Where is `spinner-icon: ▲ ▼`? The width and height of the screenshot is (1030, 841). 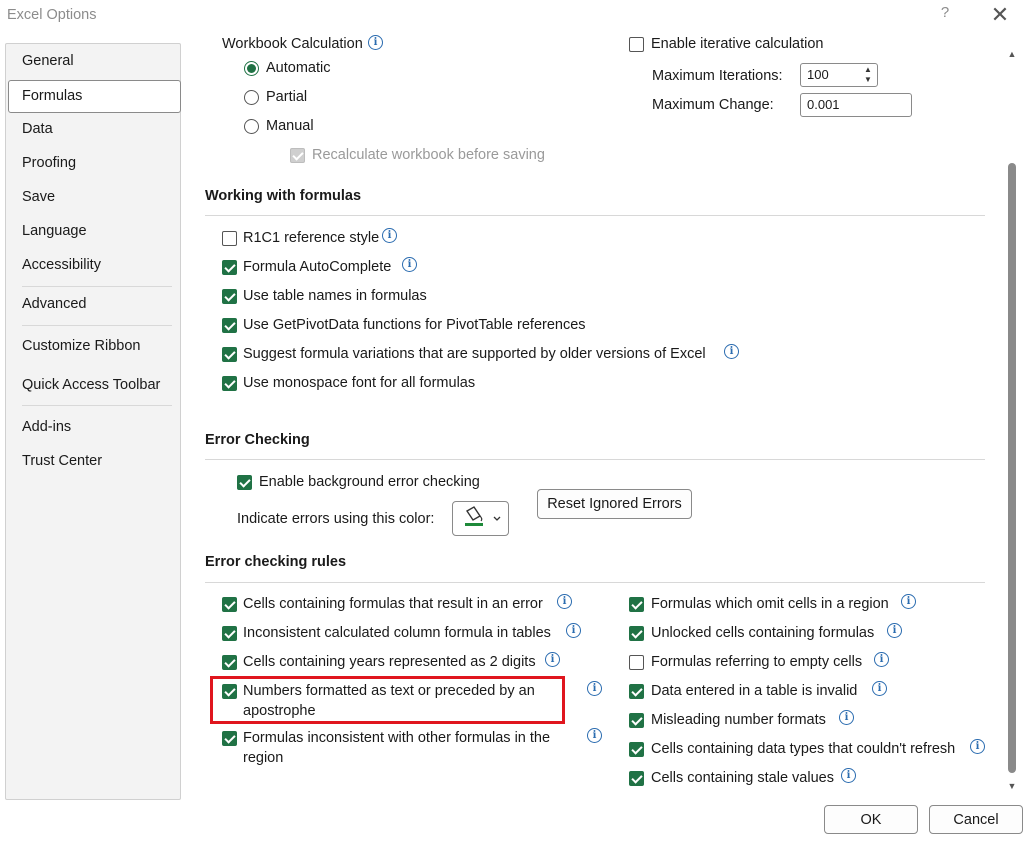 spinner-icon: ▲ ▼ is located at coordinates (868, 75).